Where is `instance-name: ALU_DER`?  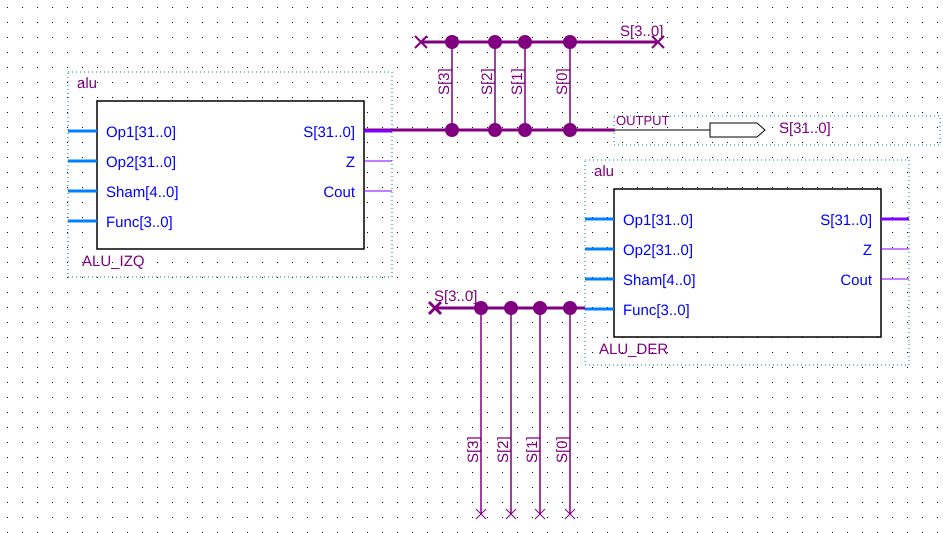 instance-name: ALU_DER is located at coordinates (633, 349).